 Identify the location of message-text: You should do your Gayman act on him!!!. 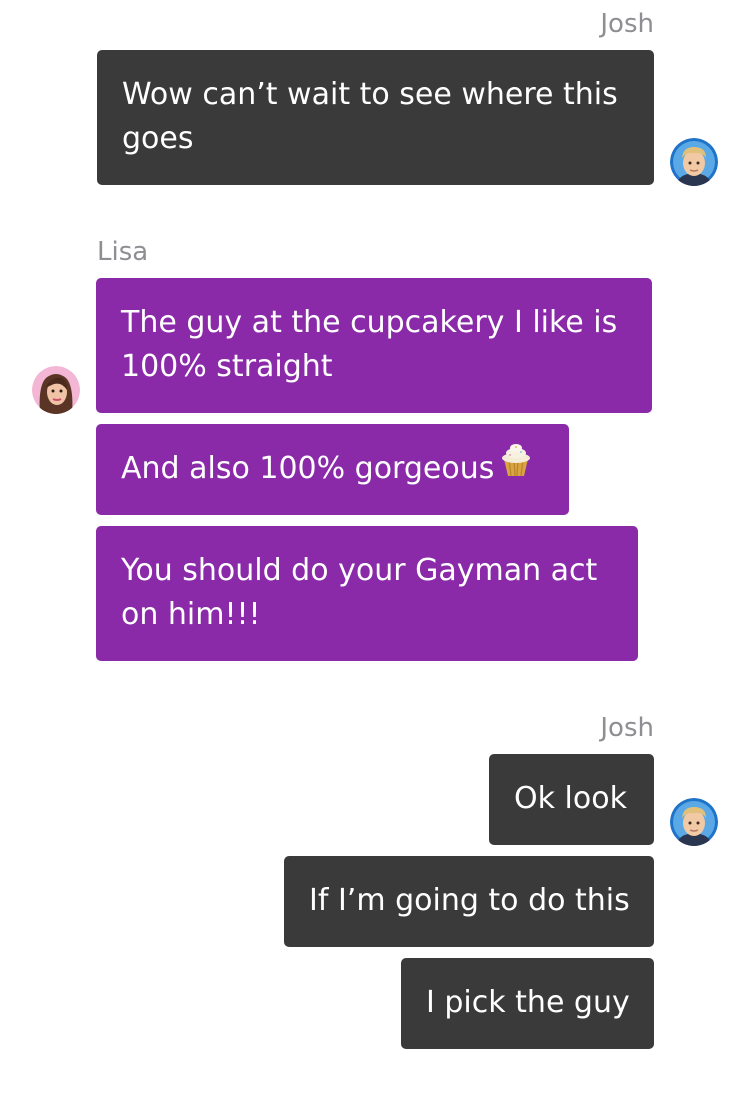
(359, 592).